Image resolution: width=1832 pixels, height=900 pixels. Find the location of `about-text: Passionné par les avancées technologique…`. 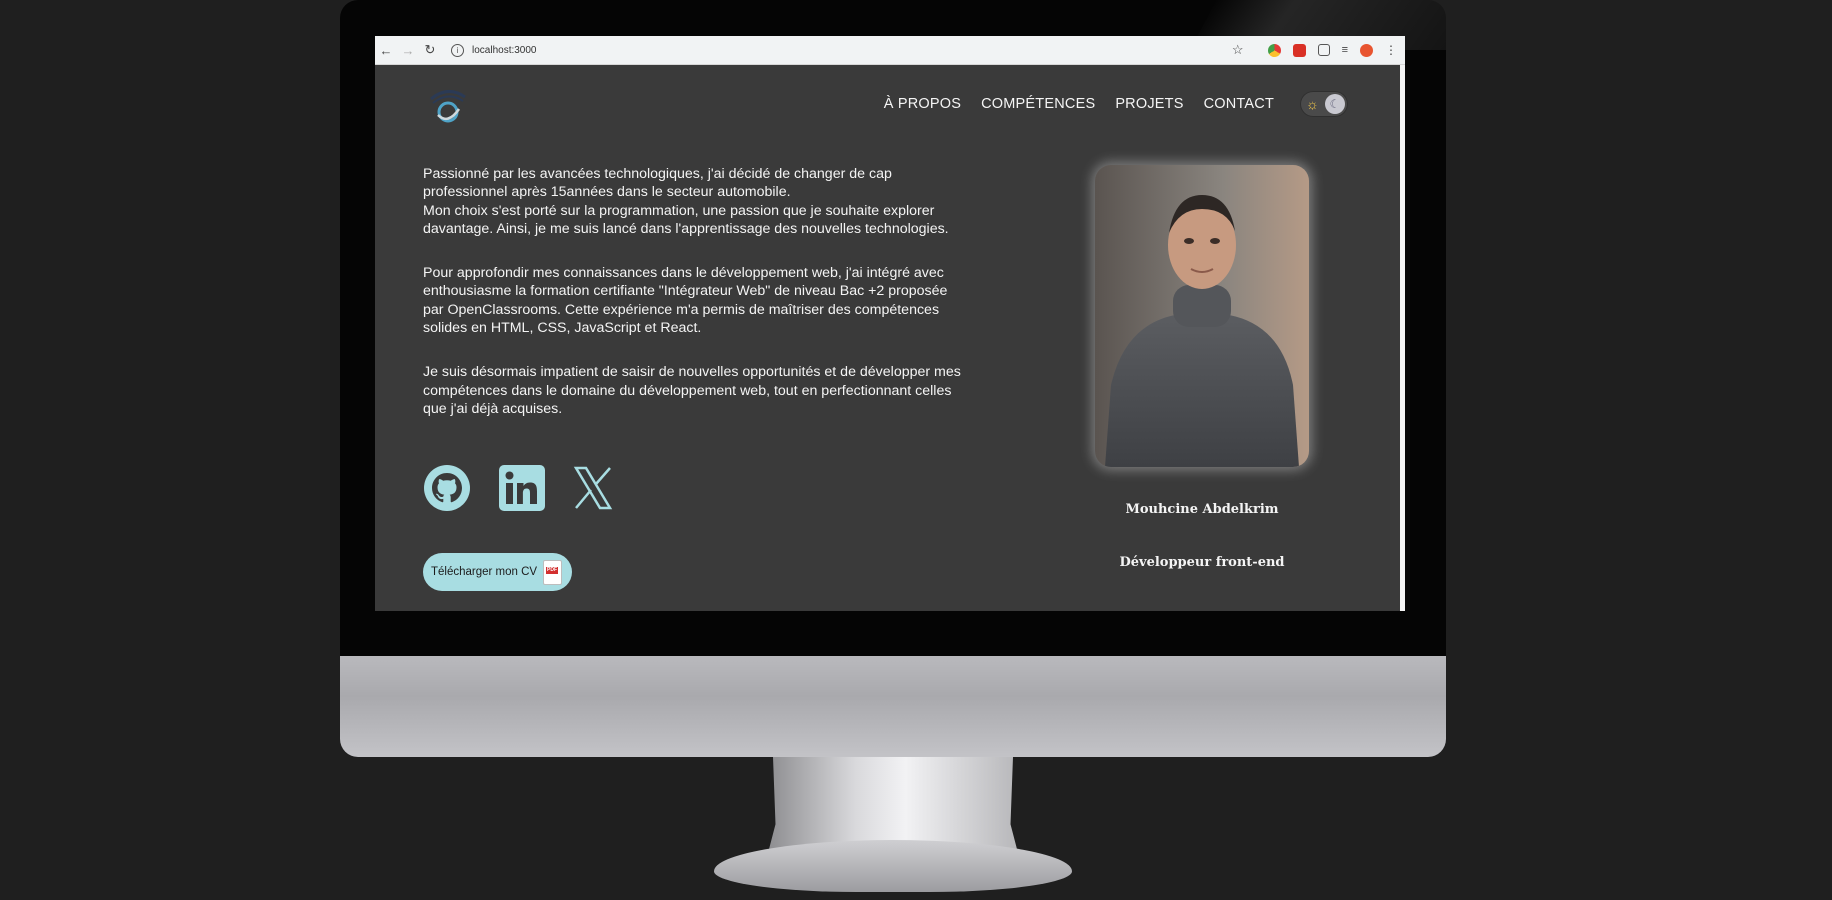

about-text: Passionné par les avancées technologique… is located at coordinates (693, 304).